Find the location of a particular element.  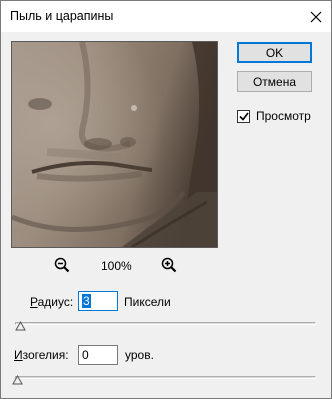

preview-checkbox-row: Просмотр is located at coordinates (274, 116).